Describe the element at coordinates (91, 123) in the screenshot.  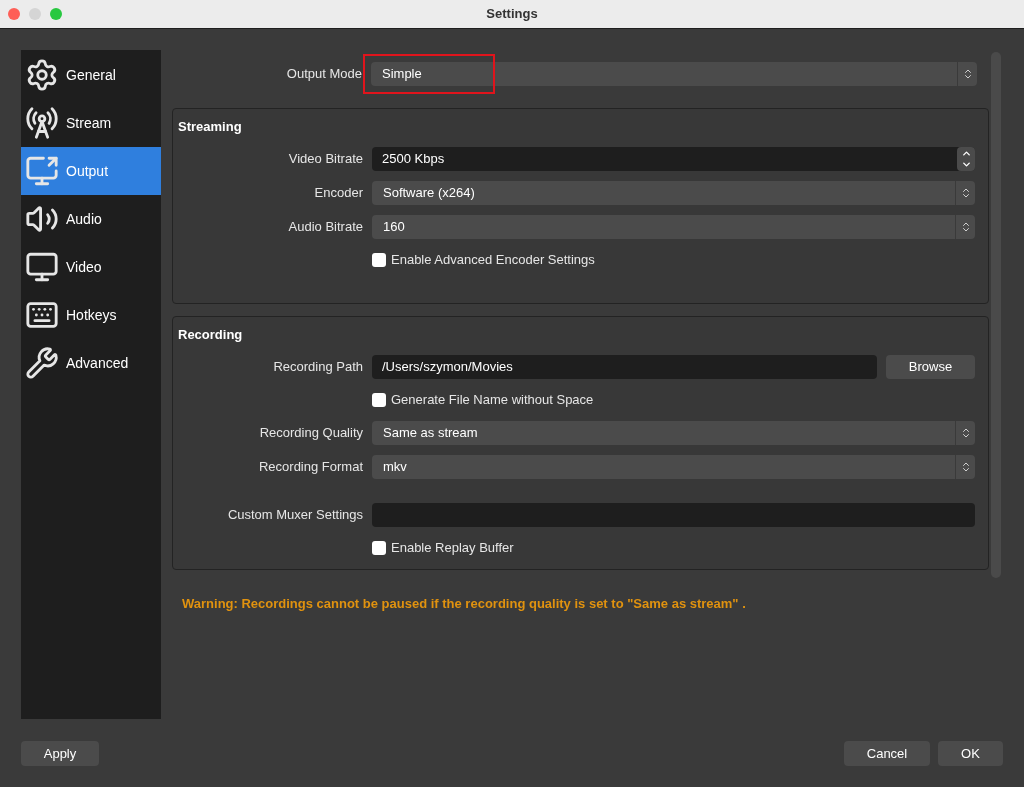
I see `sidebar-item: Stream` at that location.